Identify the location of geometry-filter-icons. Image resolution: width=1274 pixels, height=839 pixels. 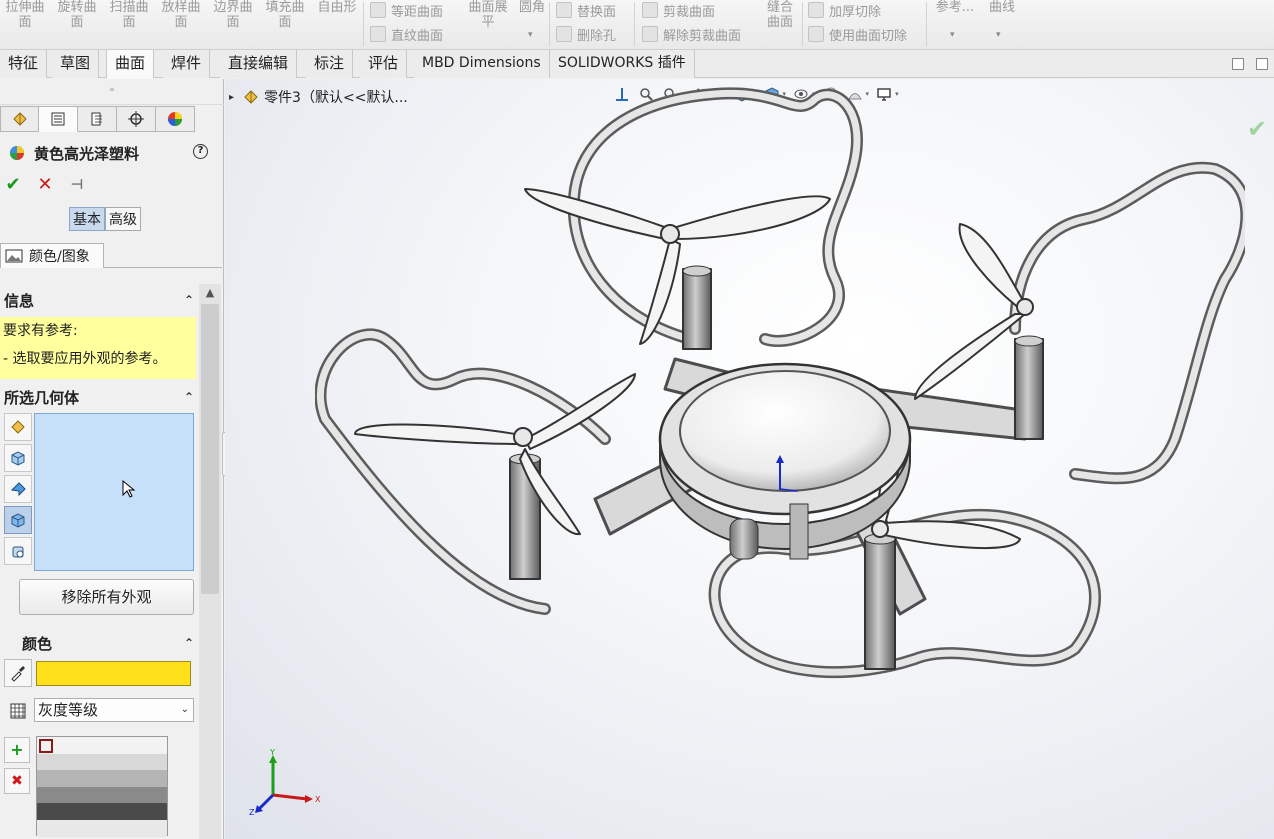
(18, 490).